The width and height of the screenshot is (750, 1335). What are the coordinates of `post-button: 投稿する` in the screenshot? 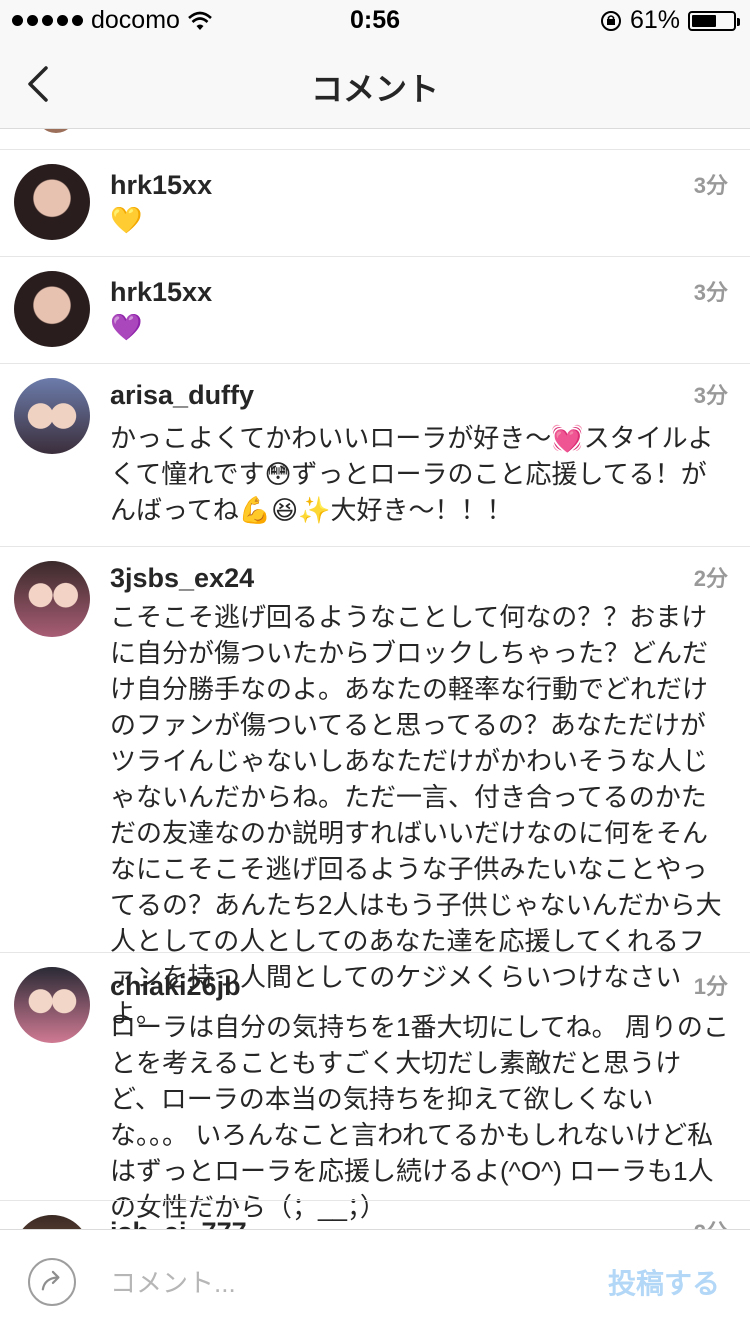 It's located at (664, 1282).